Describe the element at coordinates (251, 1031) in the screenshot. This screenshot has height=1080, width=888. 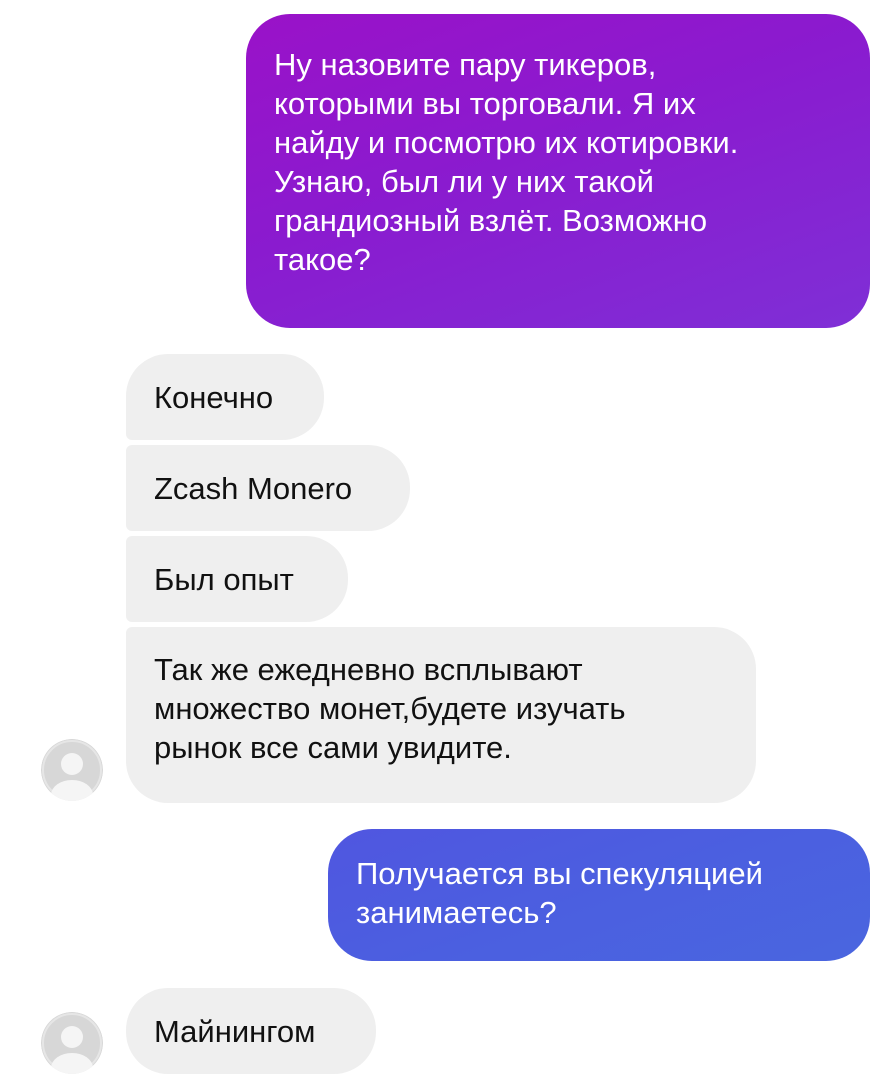
I see `incoming-message-bubble: Майнингом` at that location.